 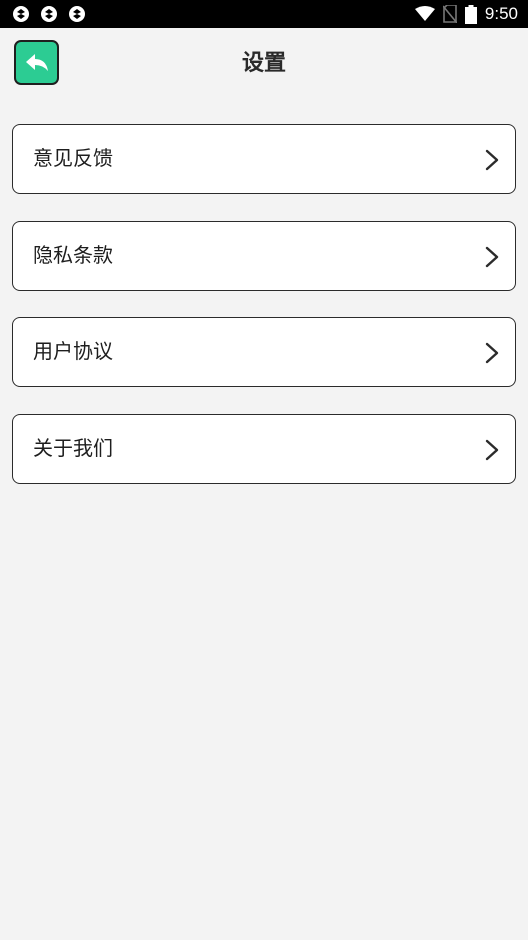 I want to click on battery-icon, so click(x=470, y=14).